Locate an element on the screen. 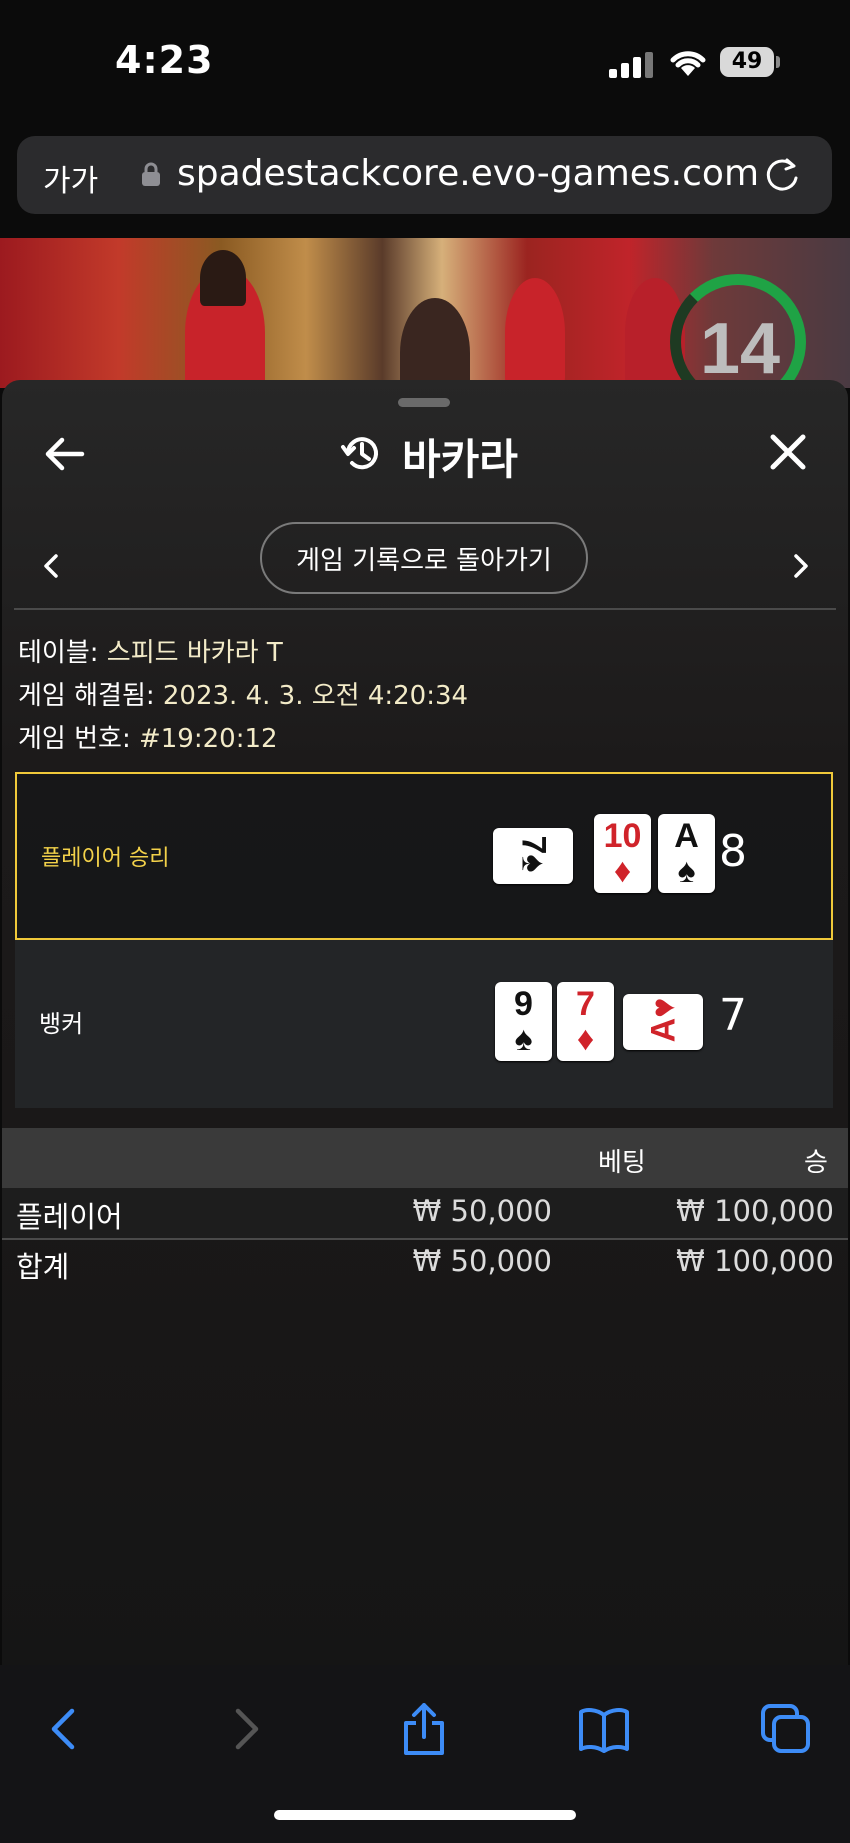  bookmarks-icon is located at coordinates (604, 1729).